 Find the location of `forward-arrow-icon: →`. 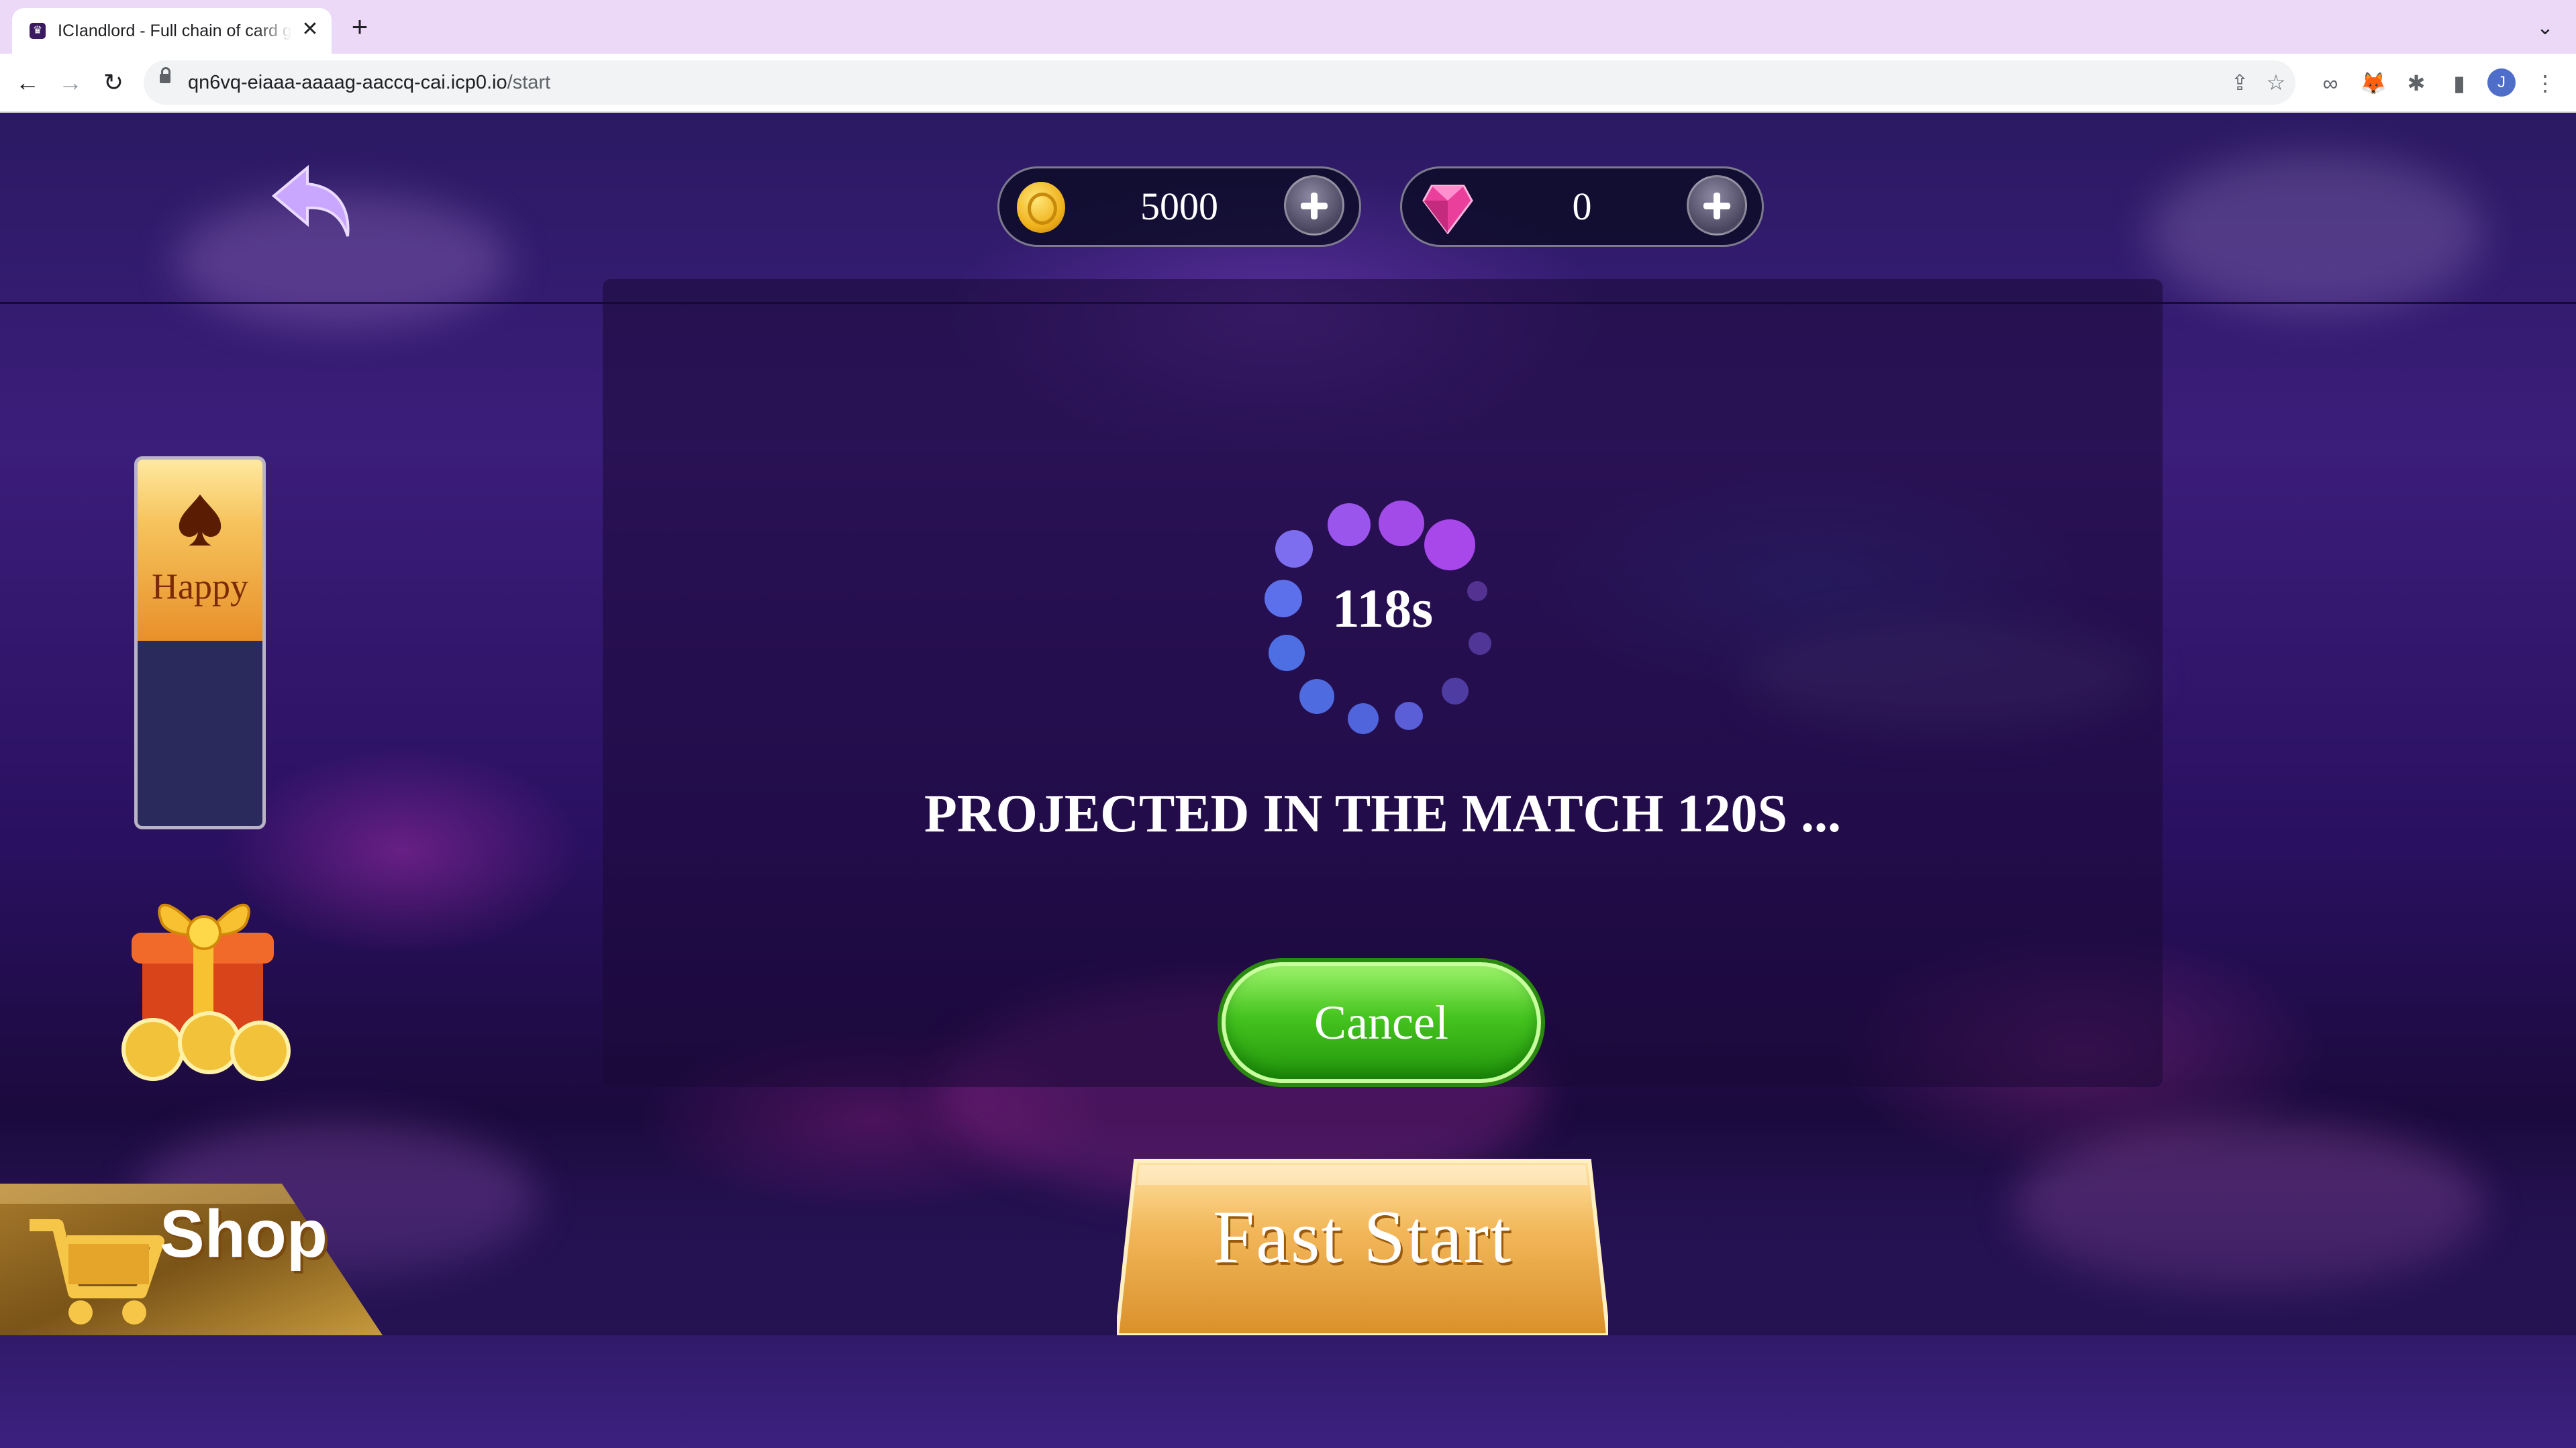

forward-arrow-icon: → is located at coordinates (70, 82).